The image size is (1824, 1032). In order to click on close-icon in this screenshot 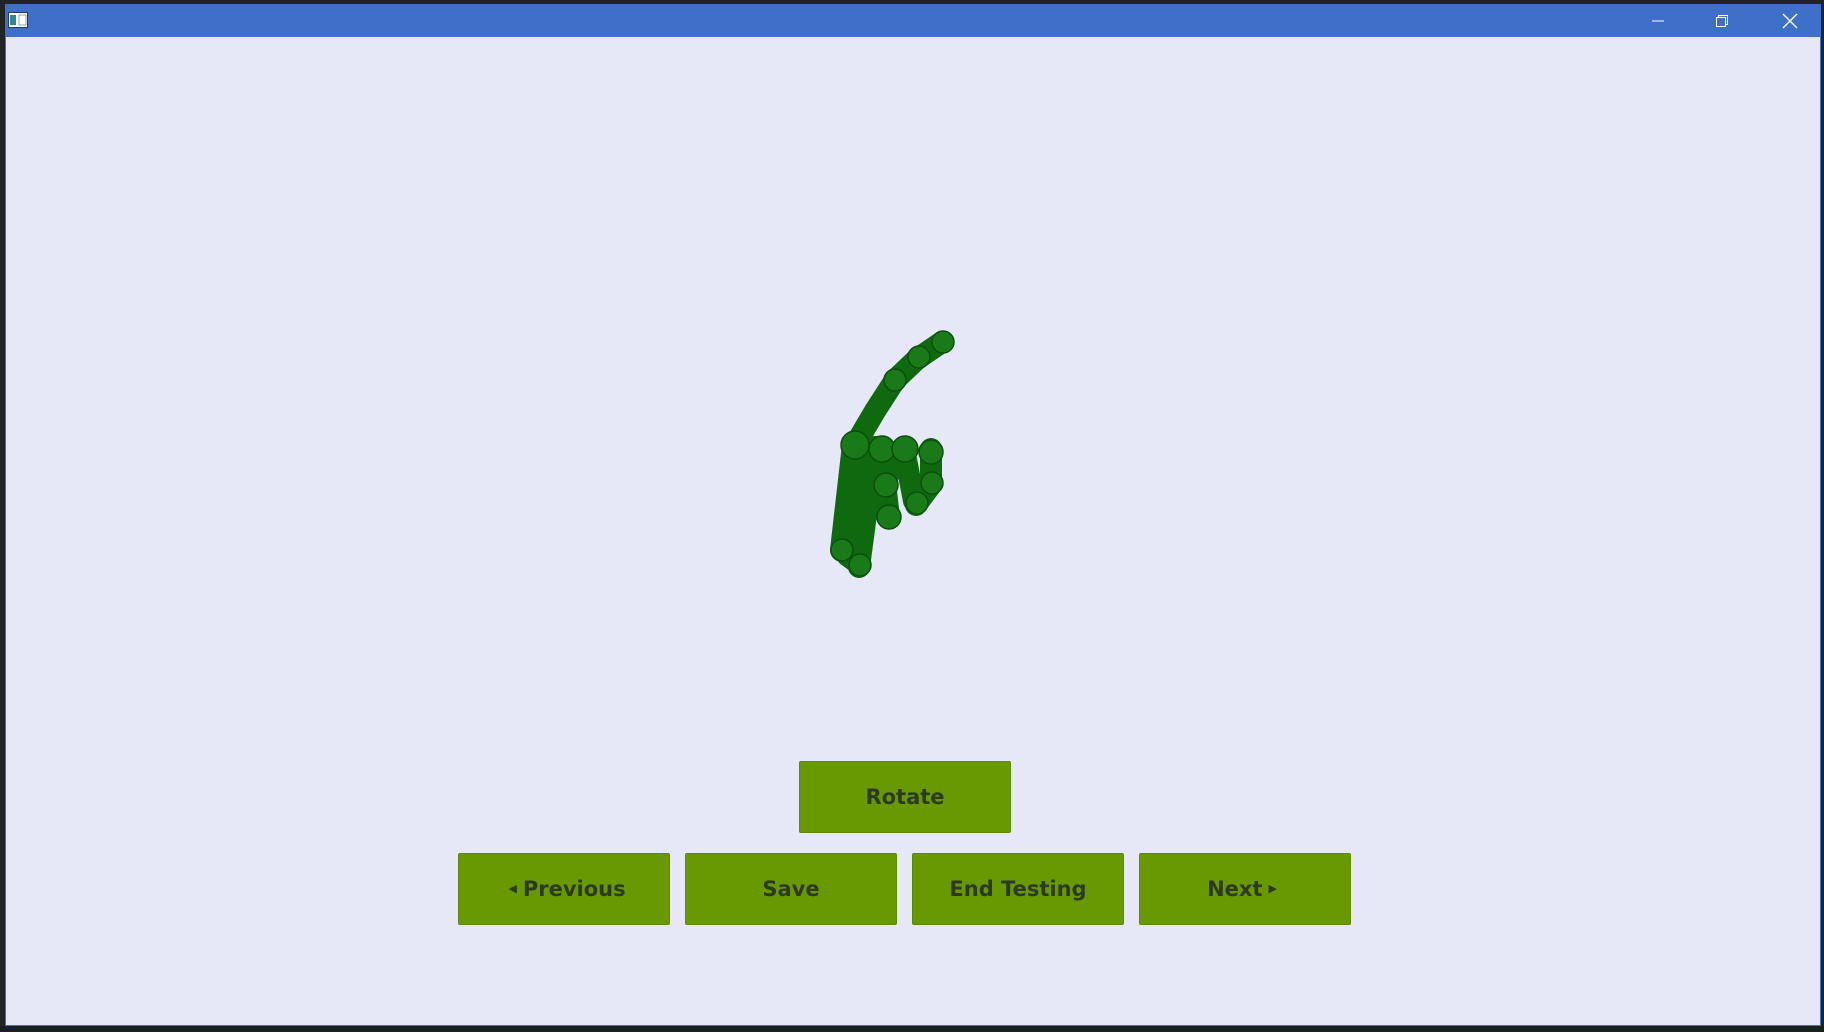, I will do `click(1790, 21)`.